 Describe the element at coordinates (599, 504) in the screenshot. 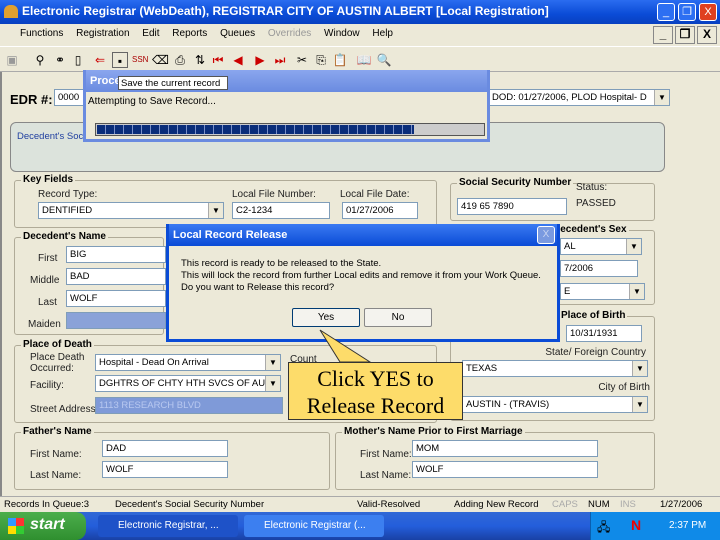

I see `status-num: NUM` at that location.